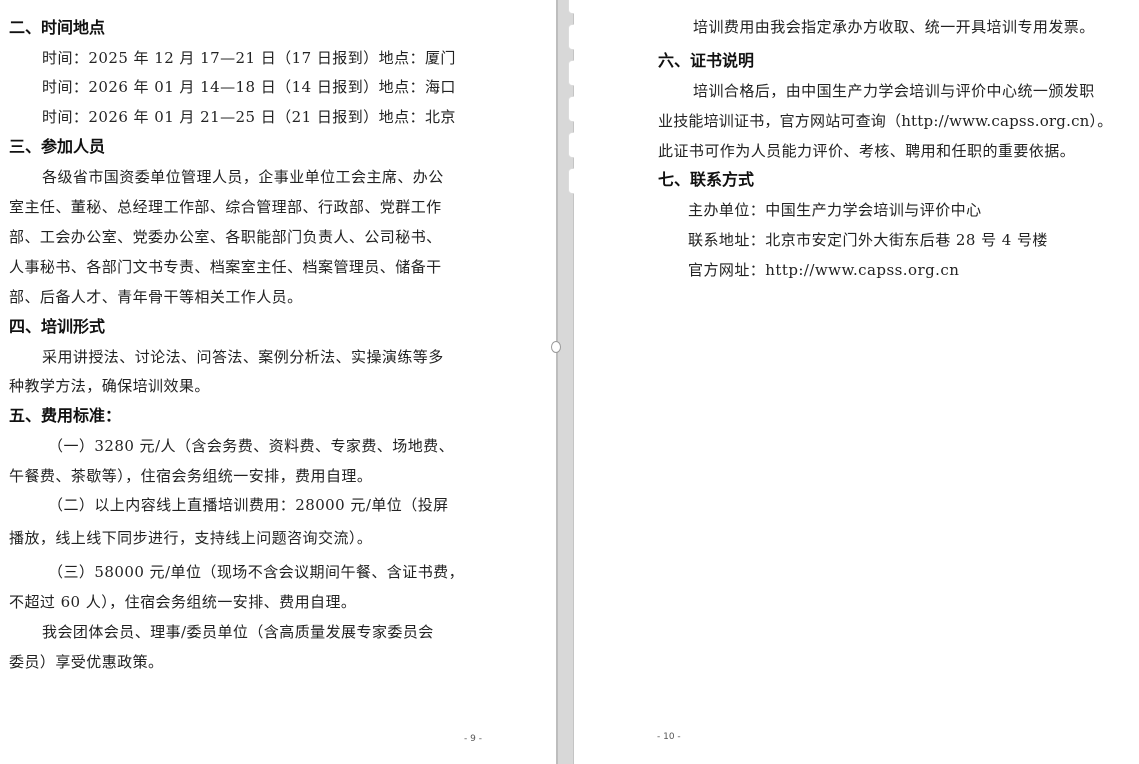 The image size is (1139, 764). Describe the element at coordinates (86, 662) in the screenshot. I see `fees-line-8: 委员）享受优惠政策。` at that location.